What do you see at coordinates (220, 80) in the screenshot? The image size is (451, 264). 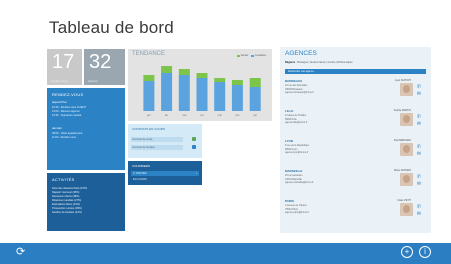 I see `bar-ventes-mai` at bounding box center [220, 80].